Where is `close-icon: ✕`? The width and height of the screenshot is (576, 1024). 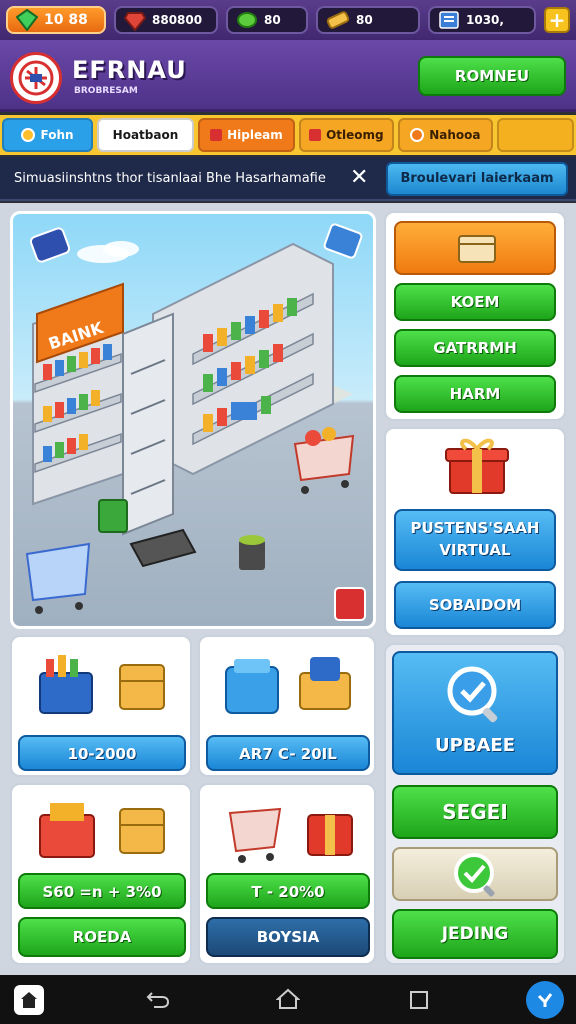 close-icon: ✕ is located at coordinates (359, 177).